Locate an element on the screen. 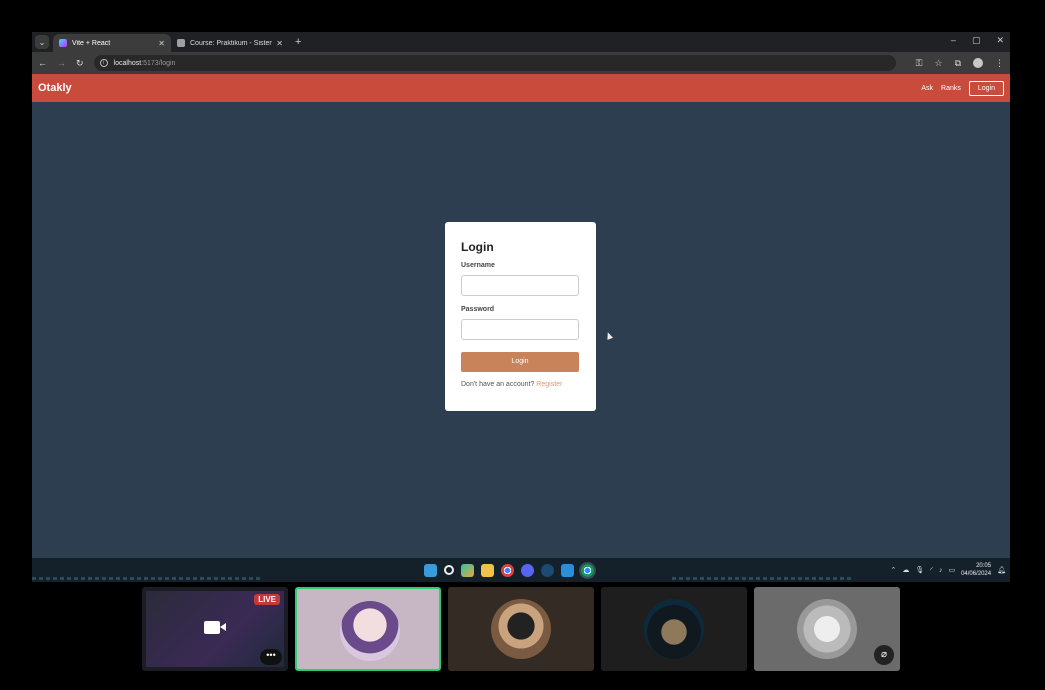 The height and width of the screenshot is (690, 1045). mic-muted-icon: ⌀ is located at coordinates (884, 655).